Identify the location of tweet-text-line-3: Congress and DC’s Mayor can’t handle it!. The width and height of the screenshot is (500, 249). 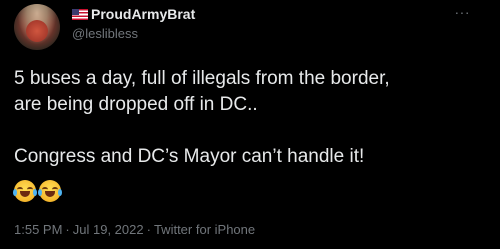
(189, 156).